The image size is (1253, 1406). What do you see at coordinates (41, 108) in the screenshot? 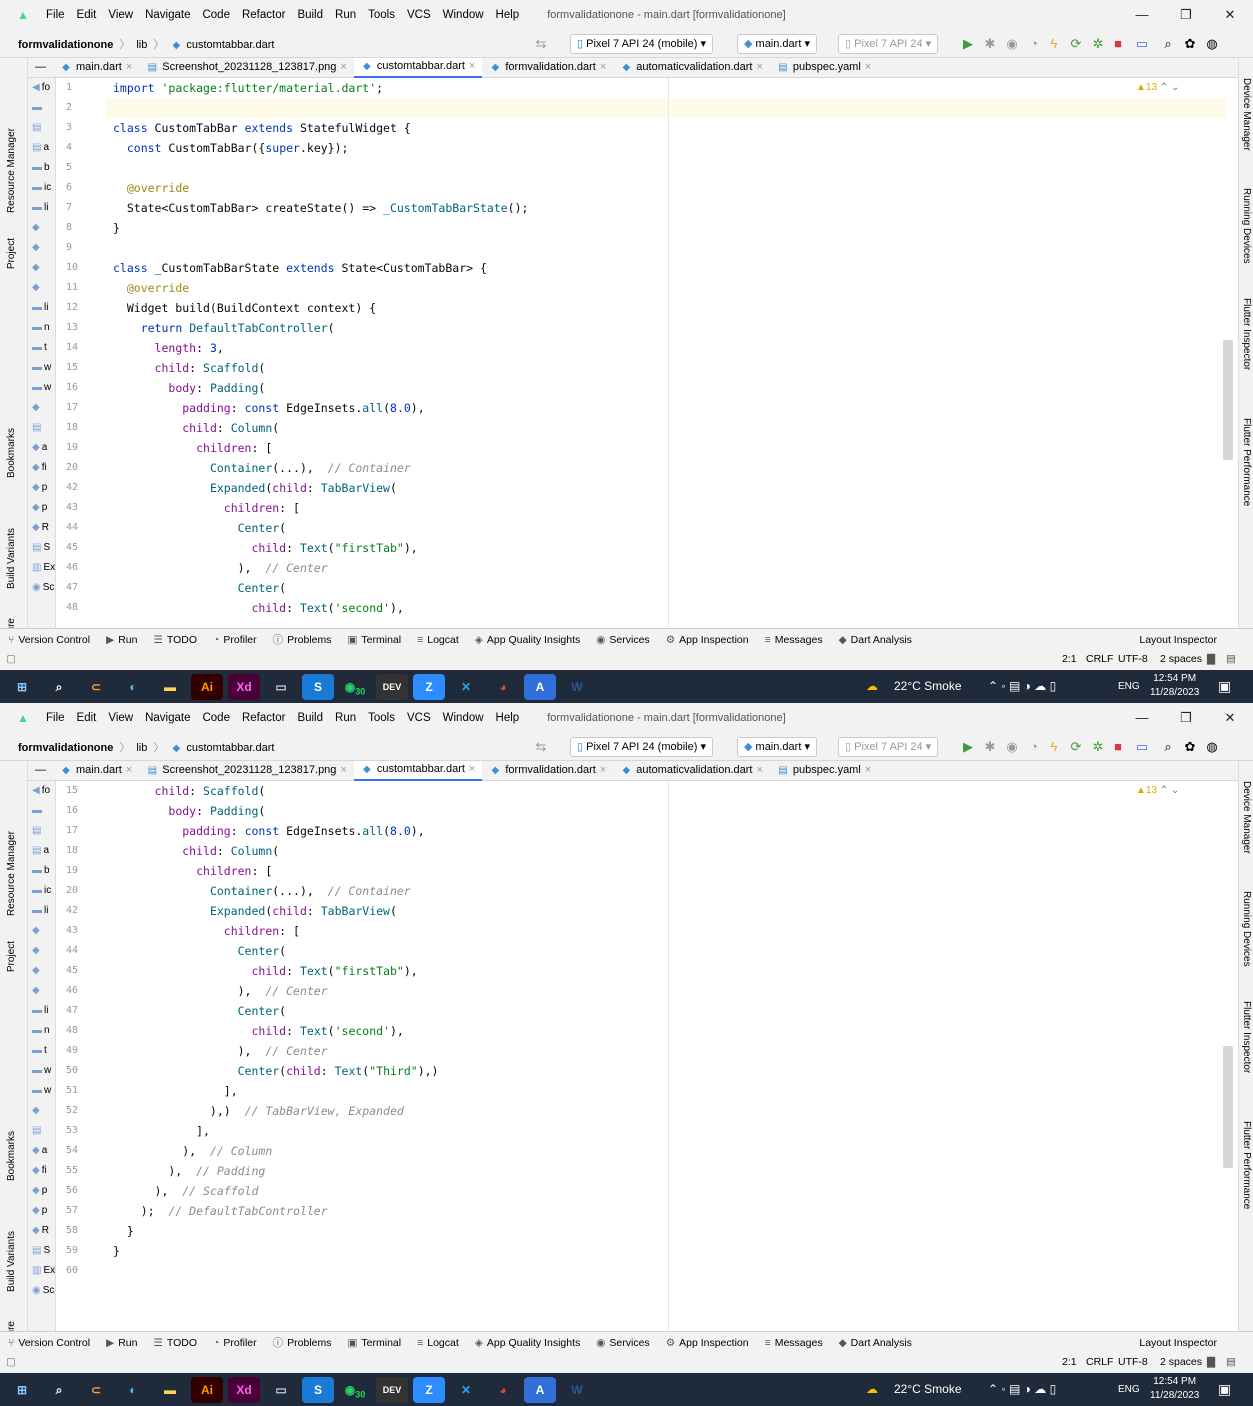
I see `project-tree-item: ▬` at bounding box center [41, 108].